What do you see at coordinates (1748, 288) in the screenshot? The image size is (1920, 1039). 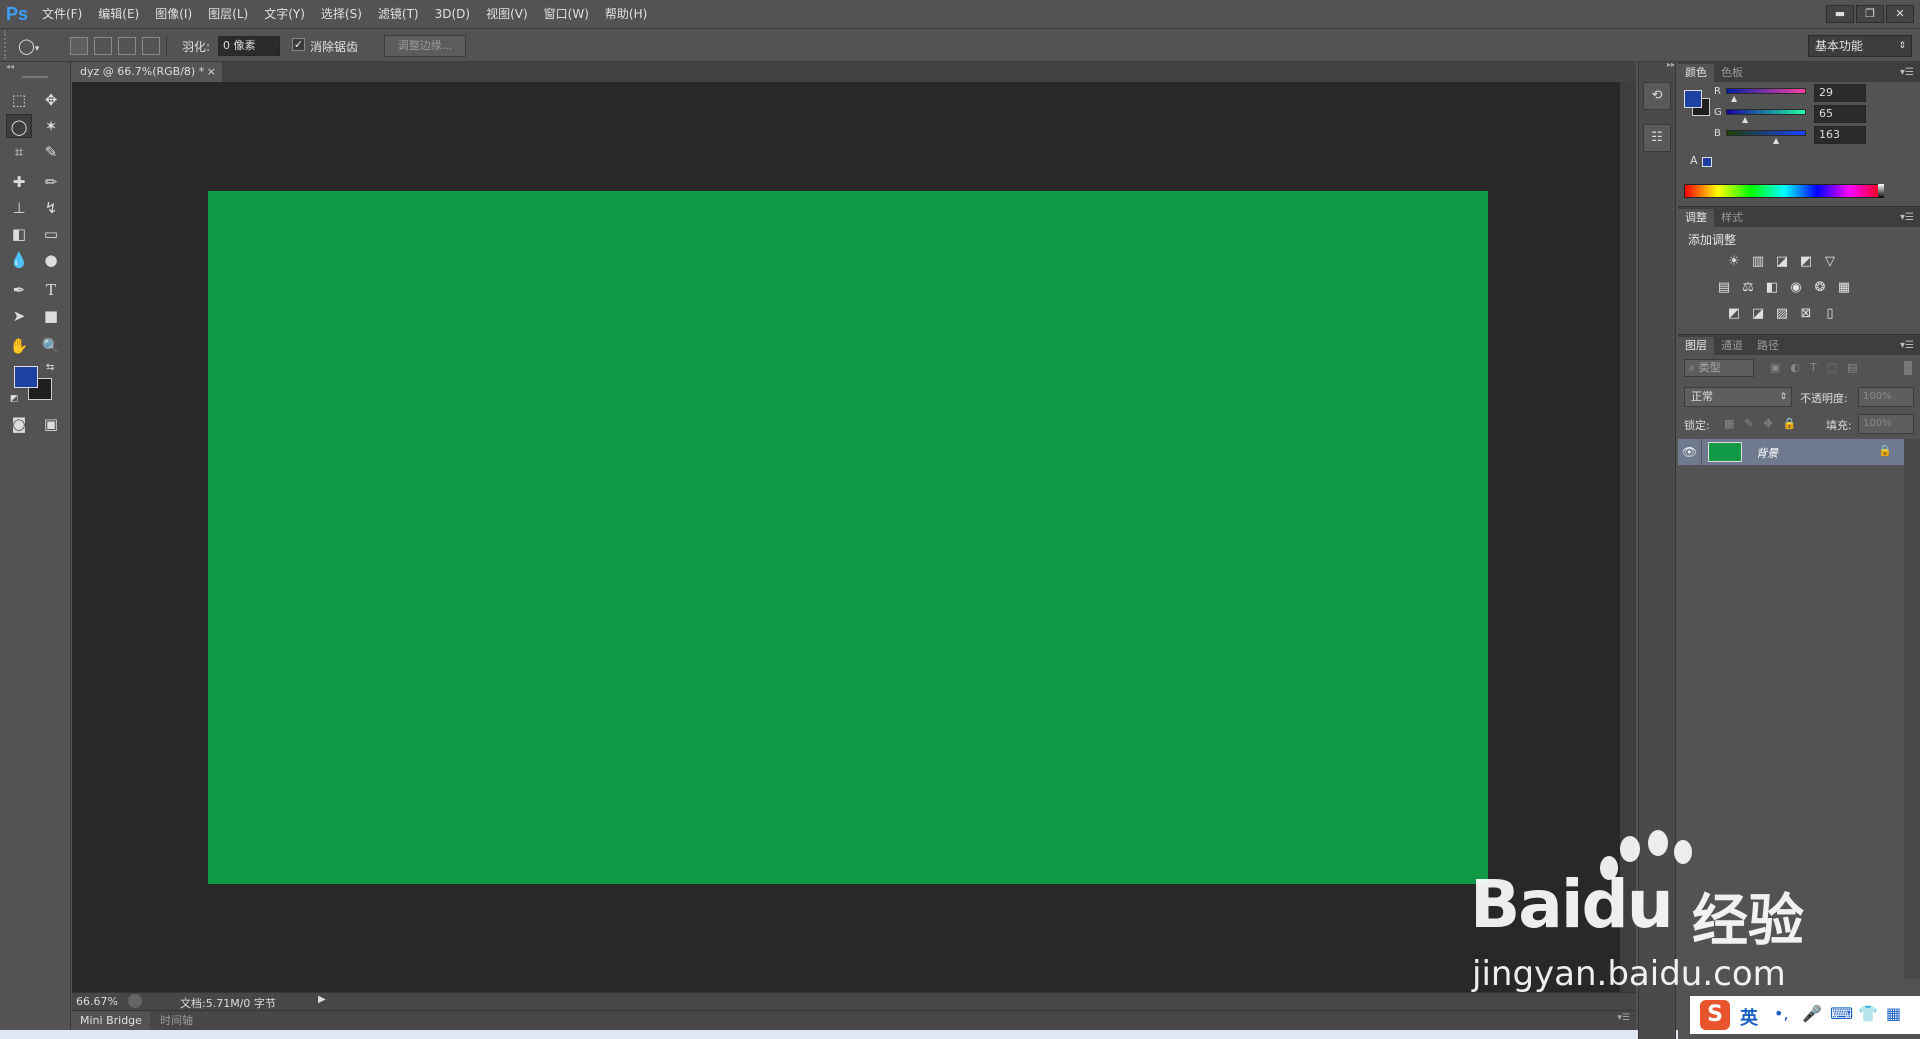 I see `color-balance-icon: ⚖` at bounding box center [1748, 288].